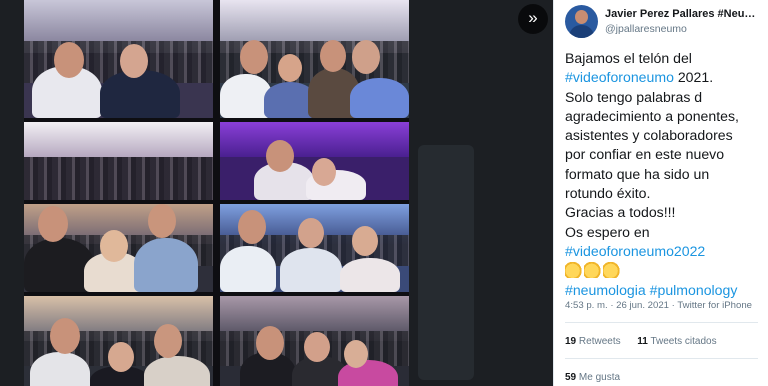  I want to click on quote-tweets-link: 11 Tweets citados, so click(676, 341).